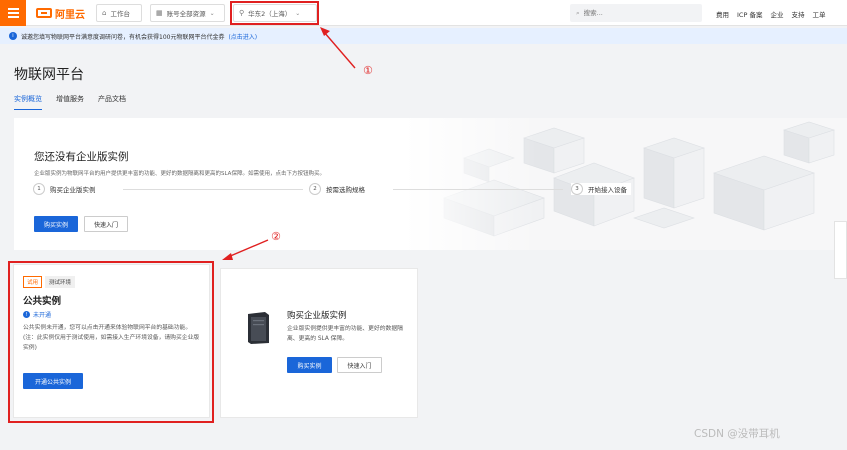  I want to click on notice-text: 诚邀您填写物联网平台满意度调研问卷，有机会获得100元物联网平台代金券, so click(123, 37).